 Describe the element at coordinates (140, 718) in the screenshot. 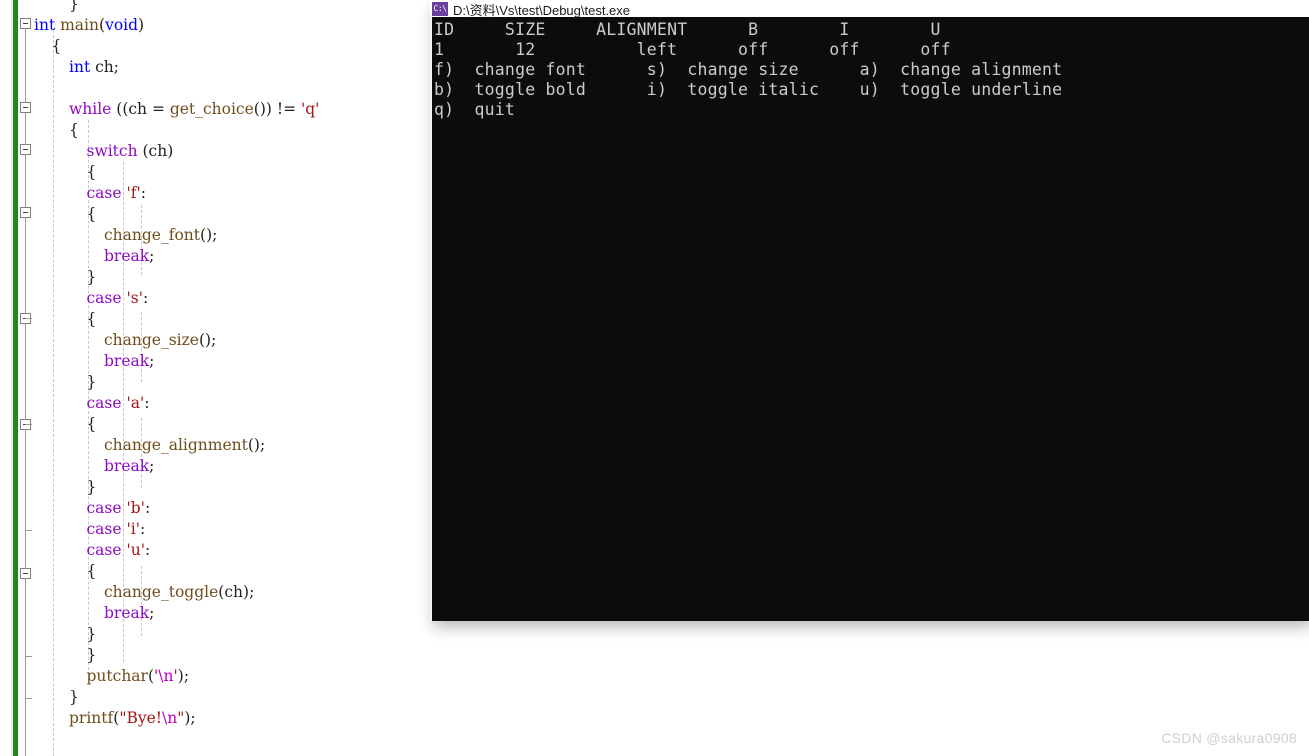

I see `code-token: "Bye!` at that location.